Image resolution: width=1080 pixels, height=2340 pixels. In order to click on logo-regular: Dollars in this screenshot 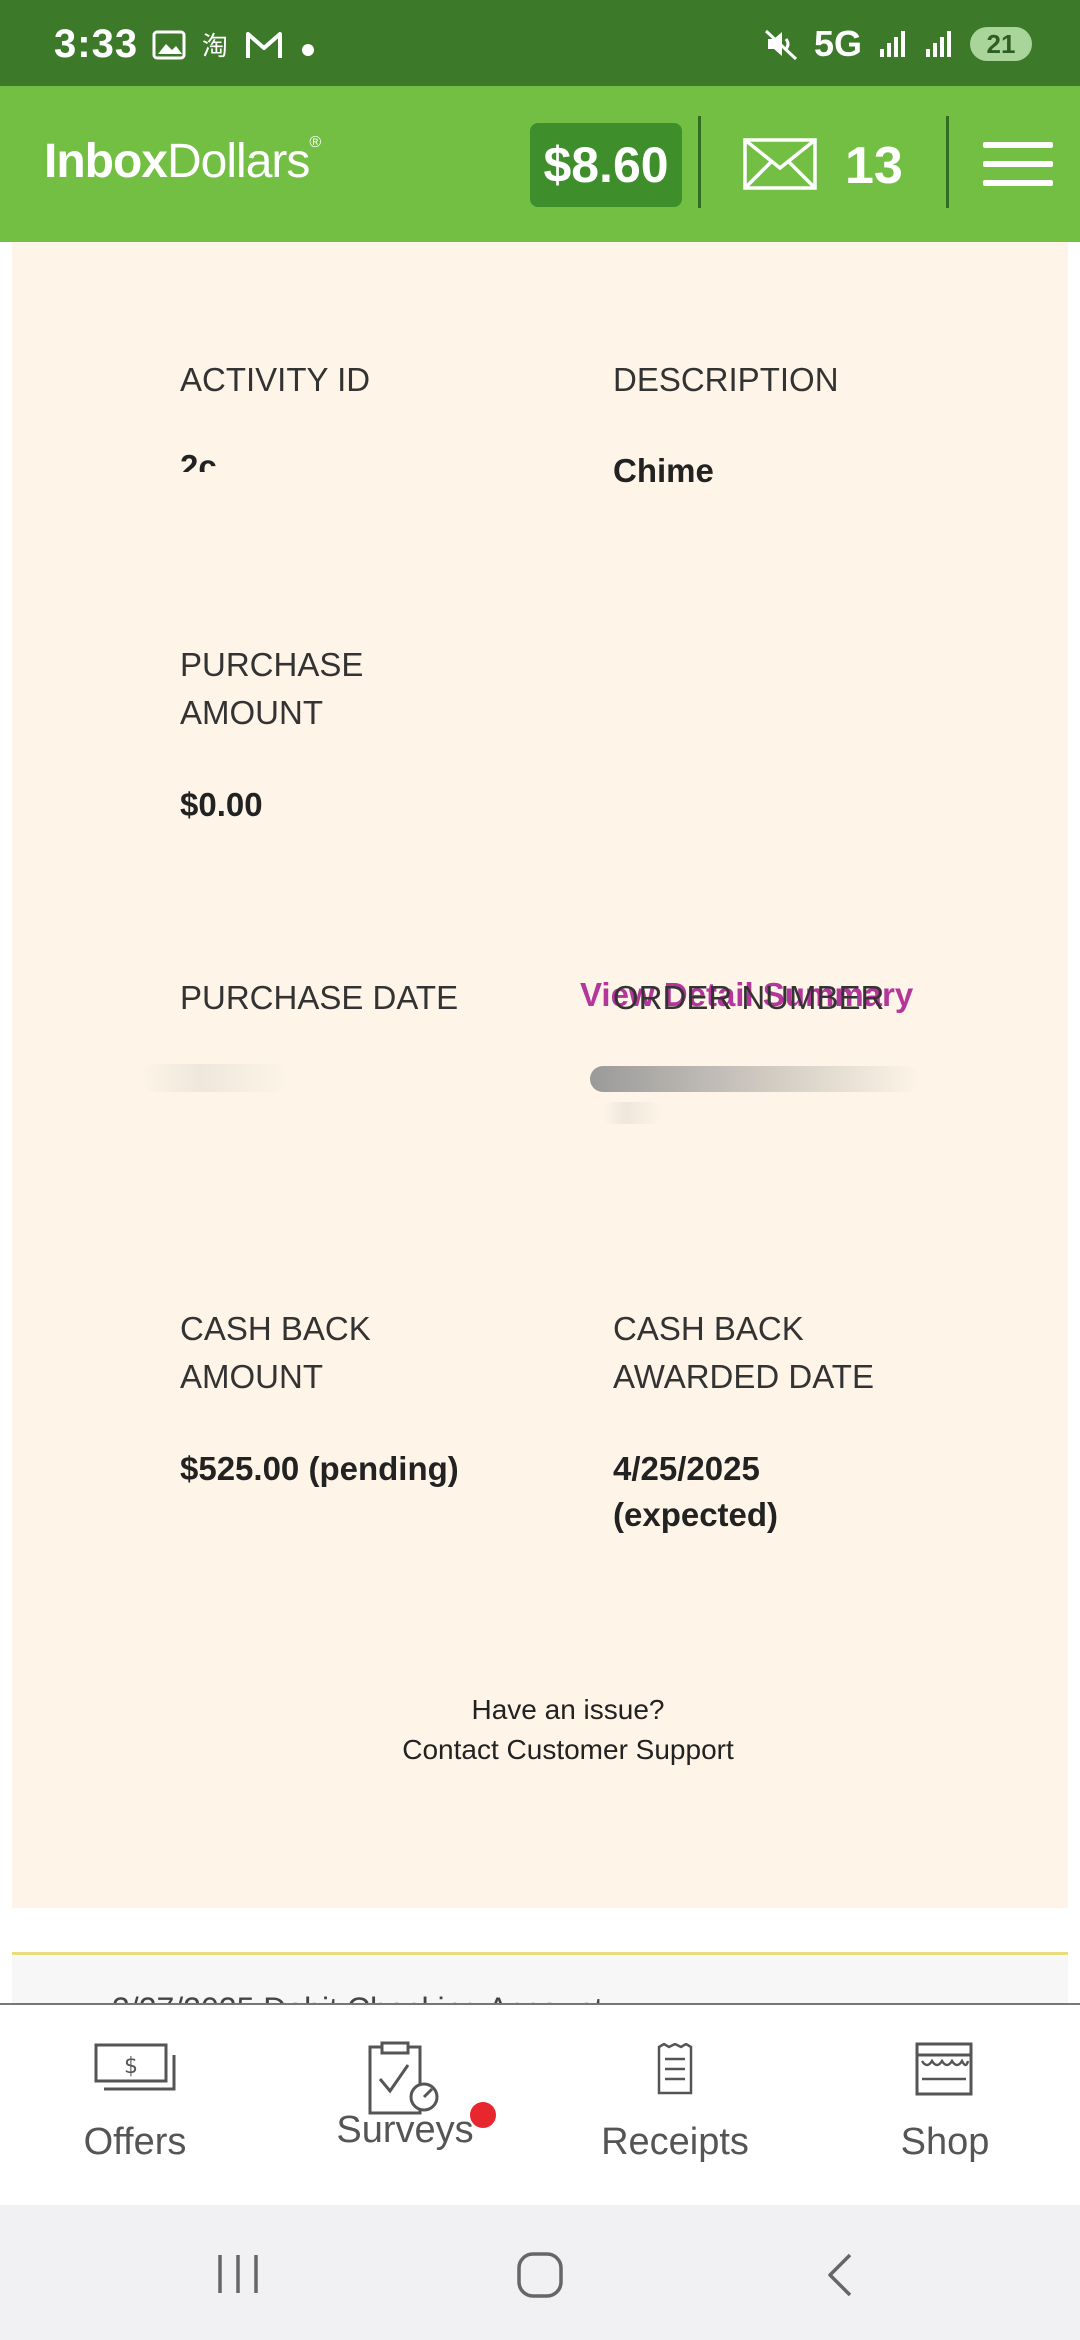, I will do `click(238, 161)`.